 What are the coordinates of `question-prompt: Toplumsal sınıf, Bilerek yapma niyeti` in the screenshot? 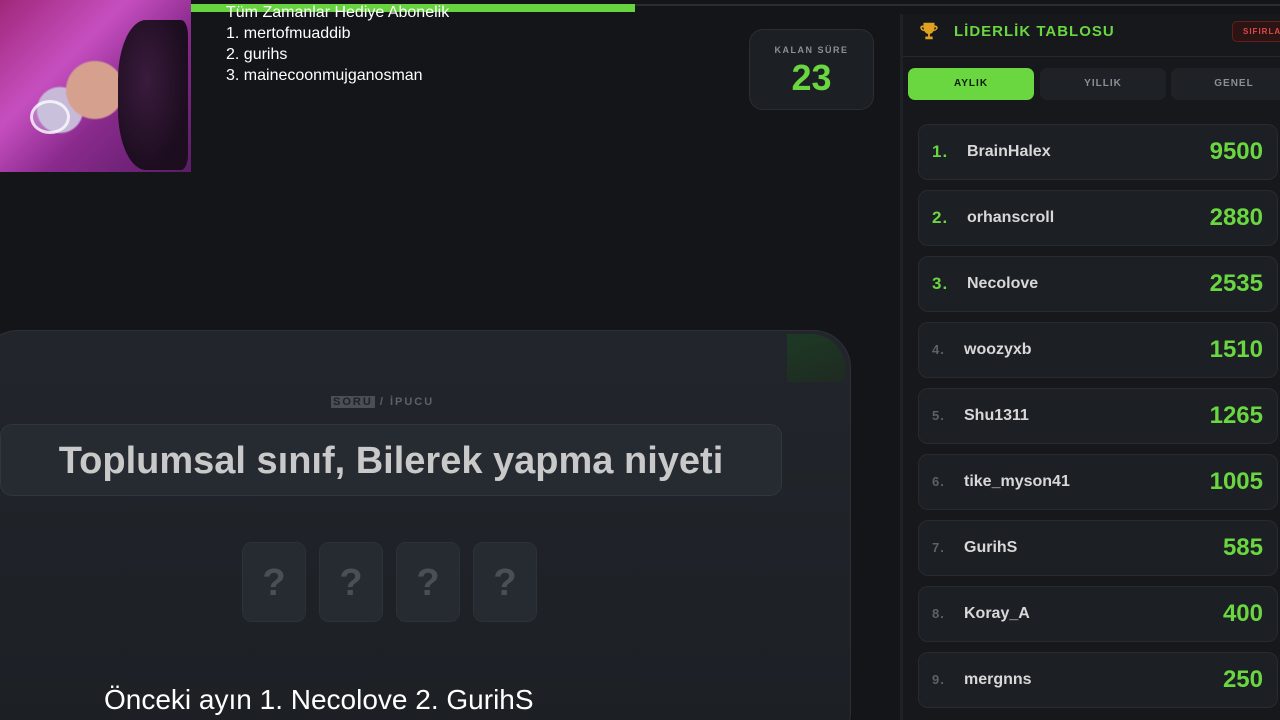 It's located at (391, 461).